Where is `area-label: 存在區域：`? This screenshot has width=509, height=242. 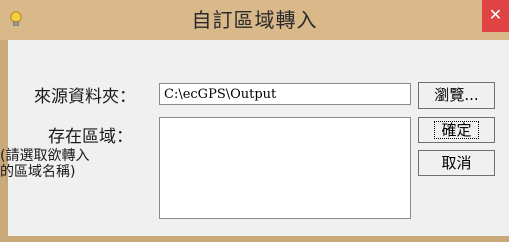 area-label: 存在區域： is located at coordinates (90, 137).